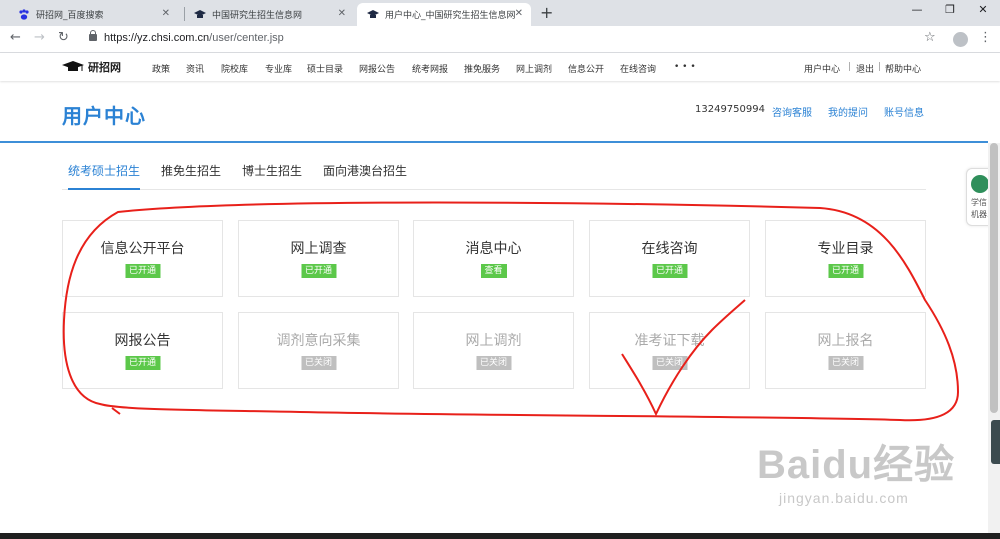  Describe the element at coordinates (257, 16) in the screenshot. I see `browser-tab-title: 中国研究生招生信息网` at that location.